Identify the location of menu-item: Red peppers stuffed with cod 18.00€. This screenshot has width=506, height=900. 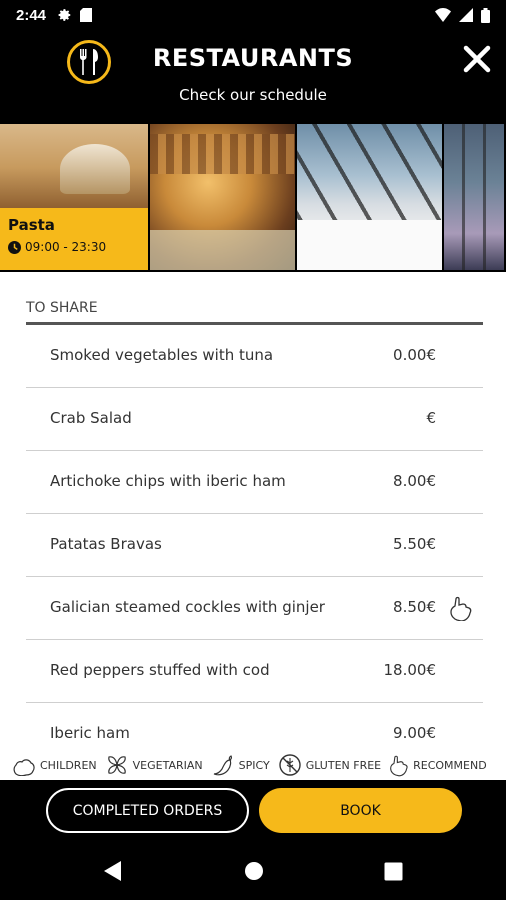
(254, 671).